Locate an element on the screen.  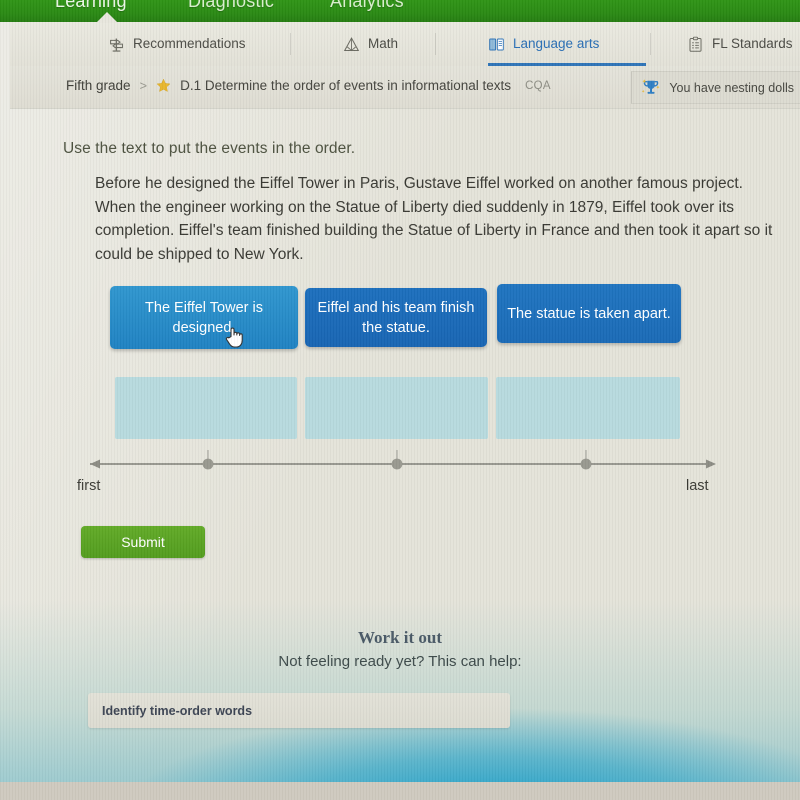
work-it-out-subheading: Not feeling ready yet? This can help: is located at coordinates (400, 661).